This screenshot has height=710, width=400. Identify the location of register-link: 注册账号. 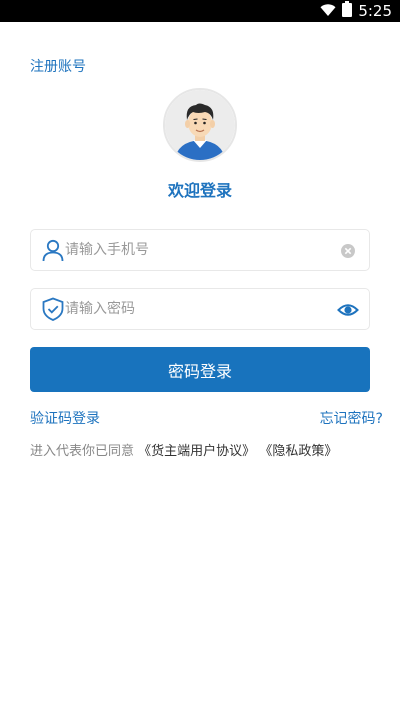
(58, 66).